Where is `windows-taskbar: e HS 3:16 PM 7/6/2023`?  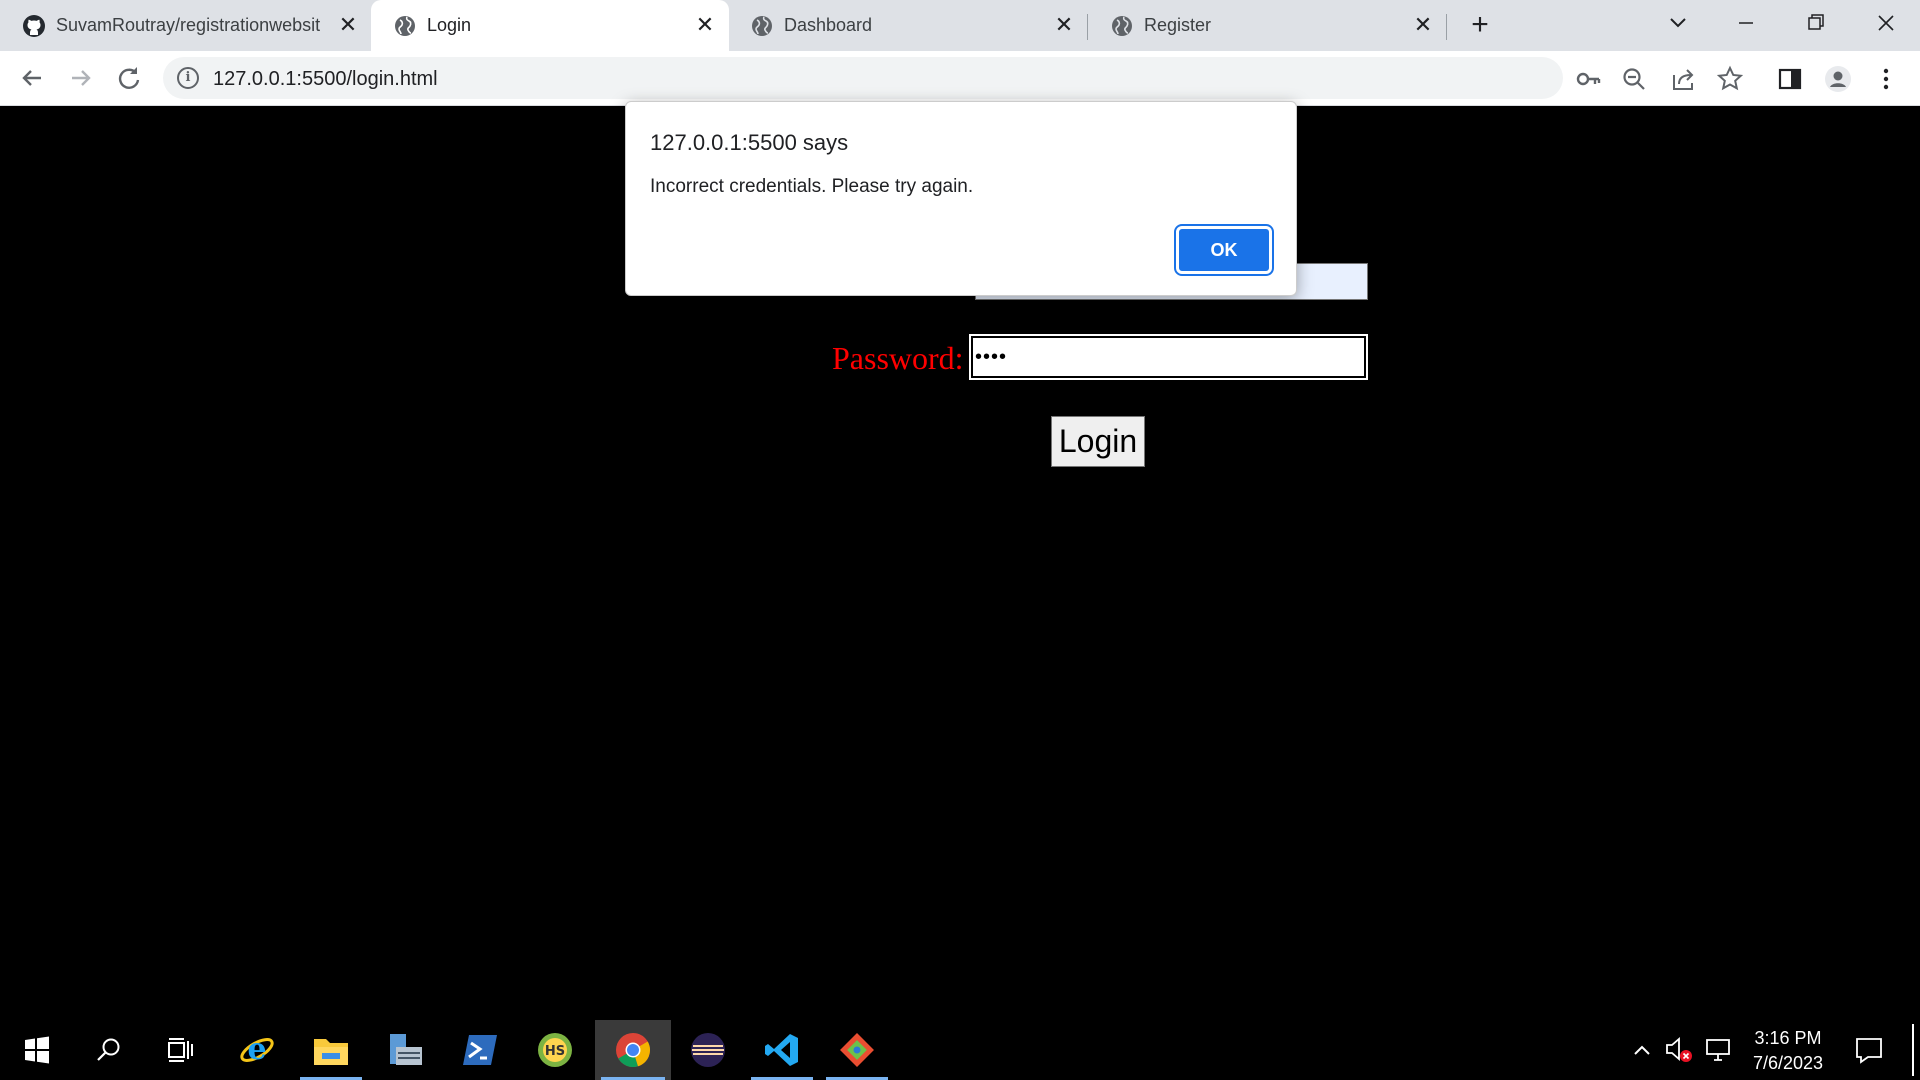 windows-taskbar: e HS 3:16 PM 7/6/2023 is located at coordinates (960, 1050).